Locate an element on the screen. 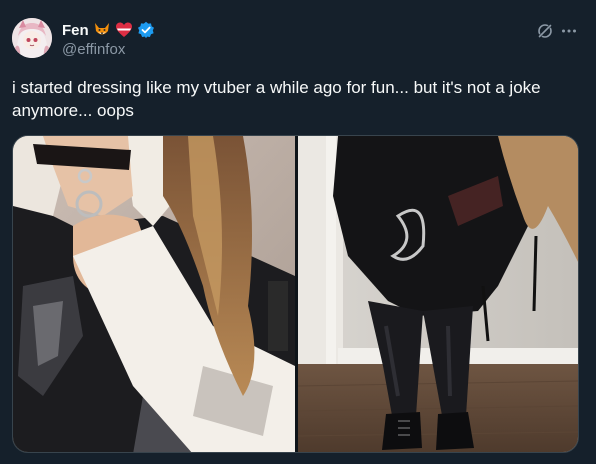  fox-emoji-icon is located at coordinates (102, 30).